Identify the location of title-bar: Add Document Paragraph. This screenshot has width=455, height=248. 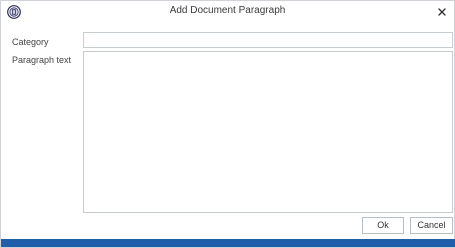
(227, 12).